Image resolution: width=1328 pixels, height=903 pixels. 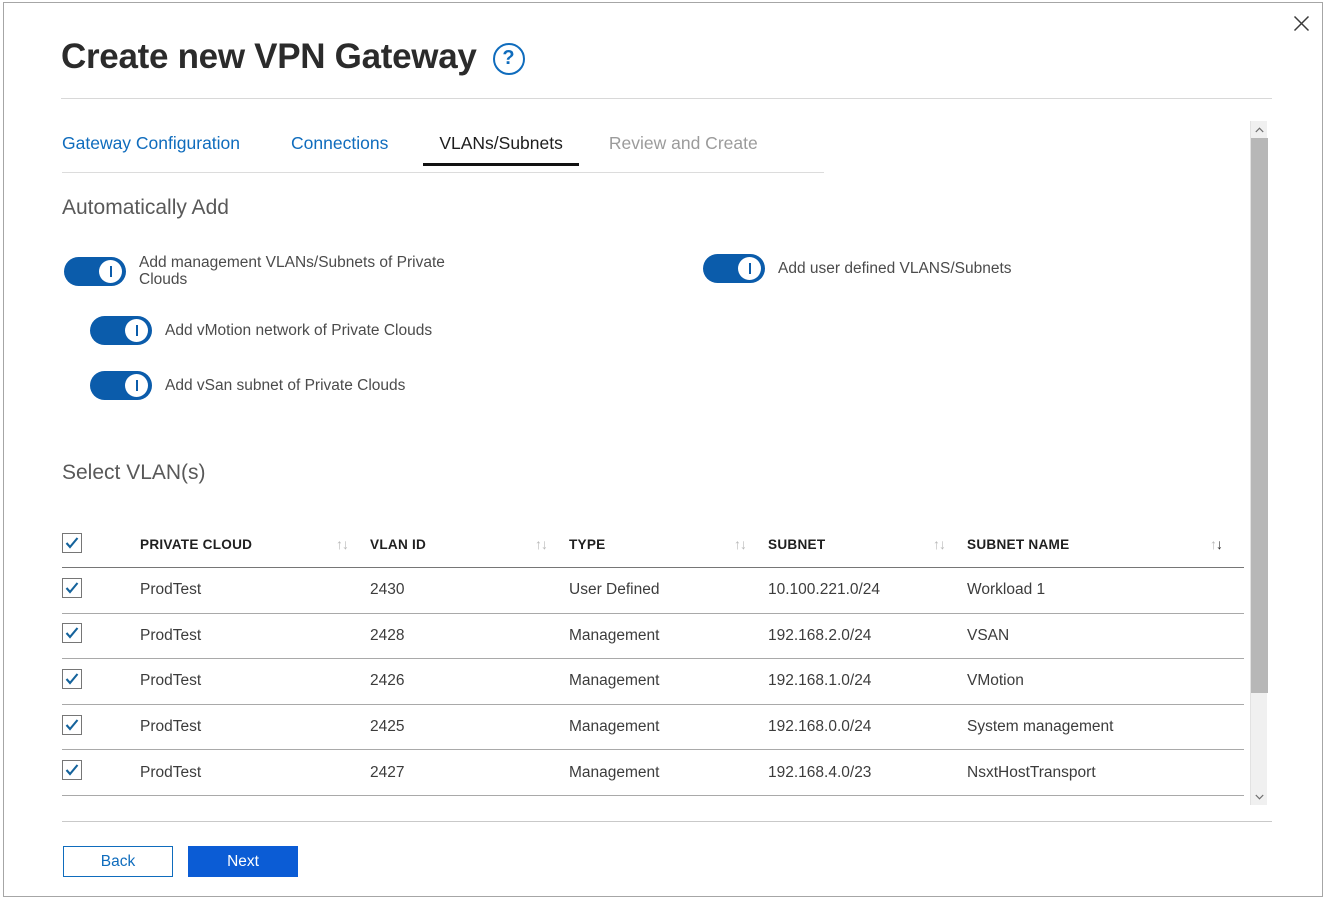 What do you see at coordinates (243, 861) in the screenshot?
I see `next-button: Next` at bounding box center [243, 861].